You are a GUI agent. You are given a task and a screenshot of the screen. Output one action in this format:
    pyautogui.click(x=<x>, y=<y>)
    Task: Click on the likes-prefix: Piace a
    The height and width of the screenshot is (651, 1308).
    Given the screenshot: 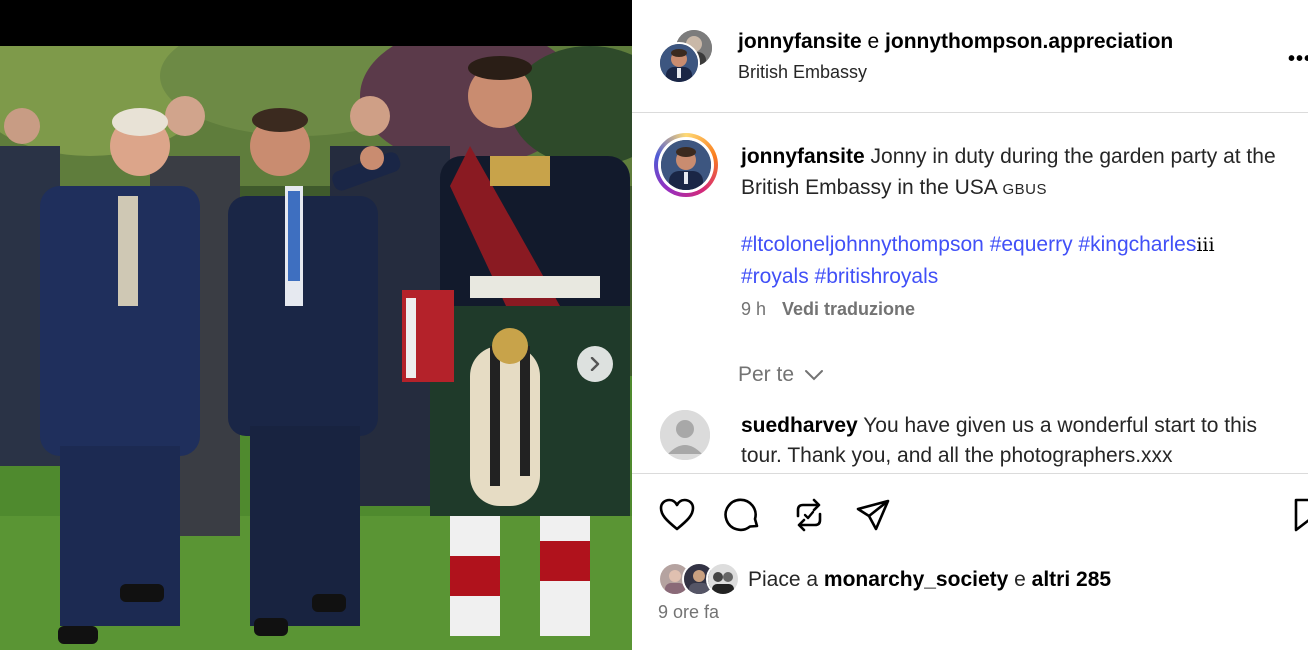 What is the action you would take?
    pyautogui.click(x=786, y=579)
    